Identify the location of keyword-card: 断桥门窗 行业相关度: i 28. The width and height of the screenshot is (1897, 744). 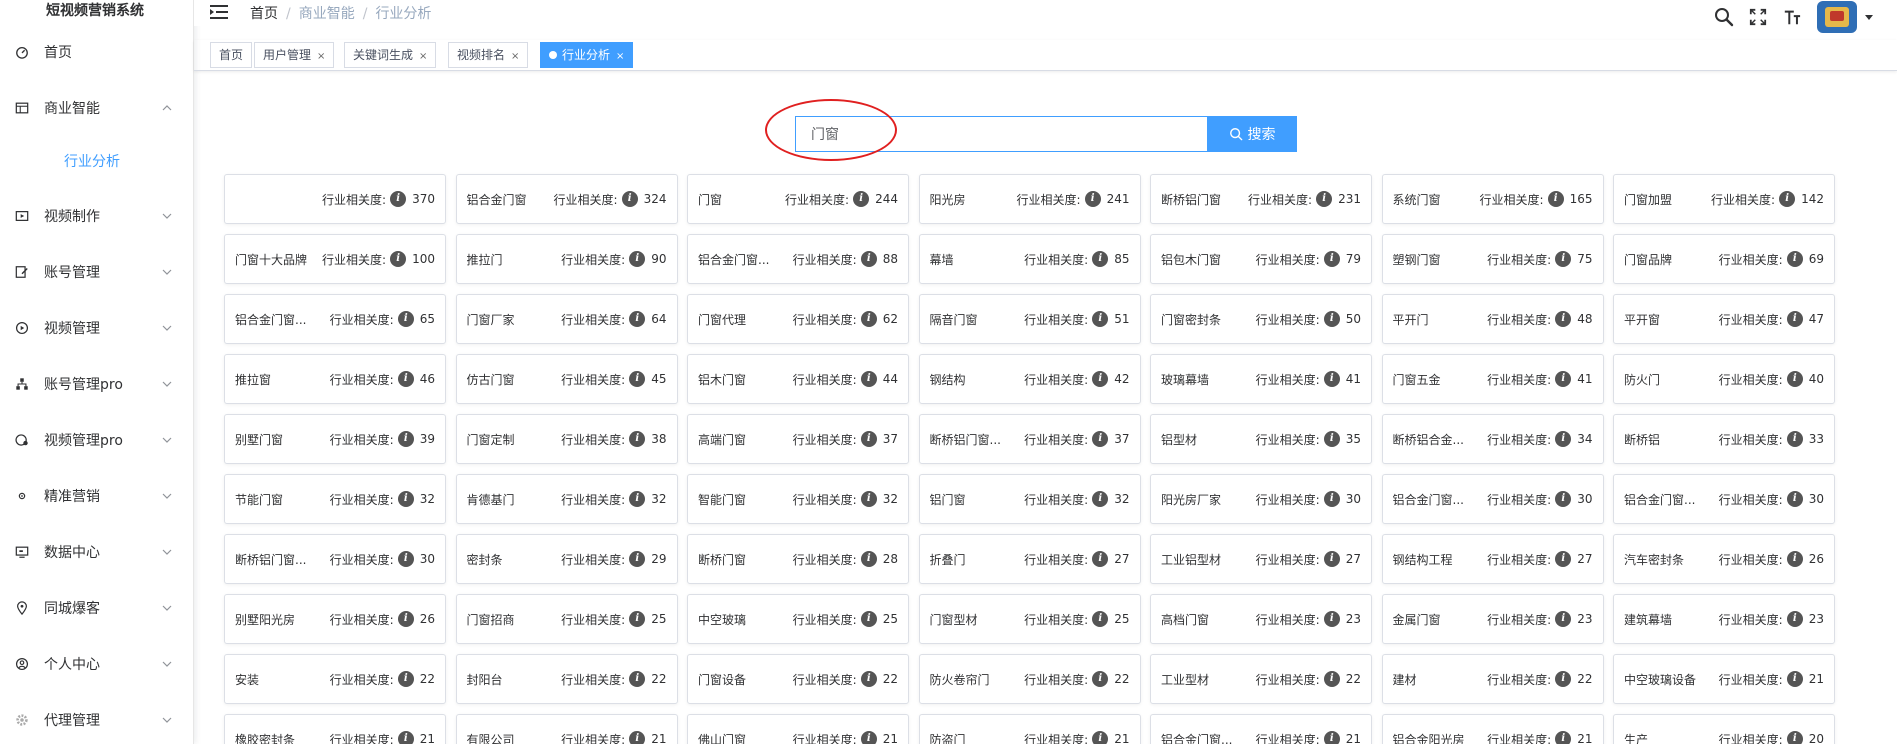
(798, 559).